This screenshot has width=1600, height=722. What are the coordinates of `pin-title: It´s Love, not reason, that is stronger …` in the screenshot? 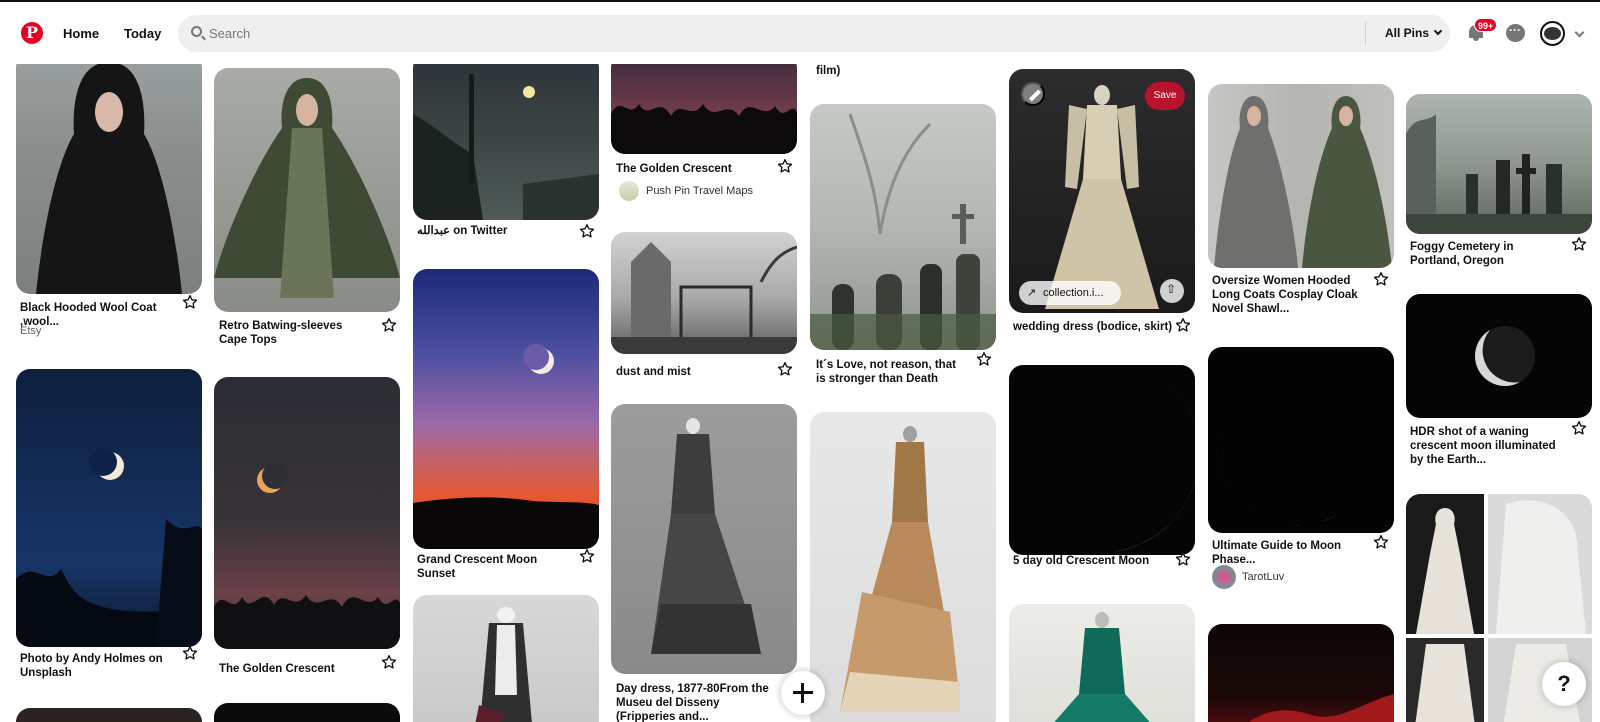 It's located at (891, 372).